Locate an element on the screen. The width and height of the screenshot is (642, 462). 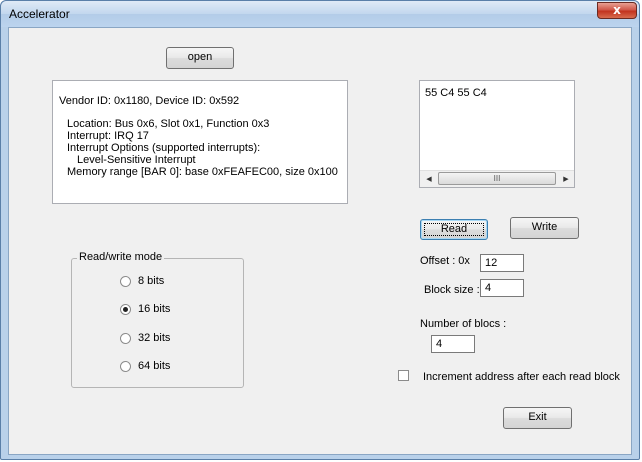
number-of-blocs-input is located at coordinates (453, 344).